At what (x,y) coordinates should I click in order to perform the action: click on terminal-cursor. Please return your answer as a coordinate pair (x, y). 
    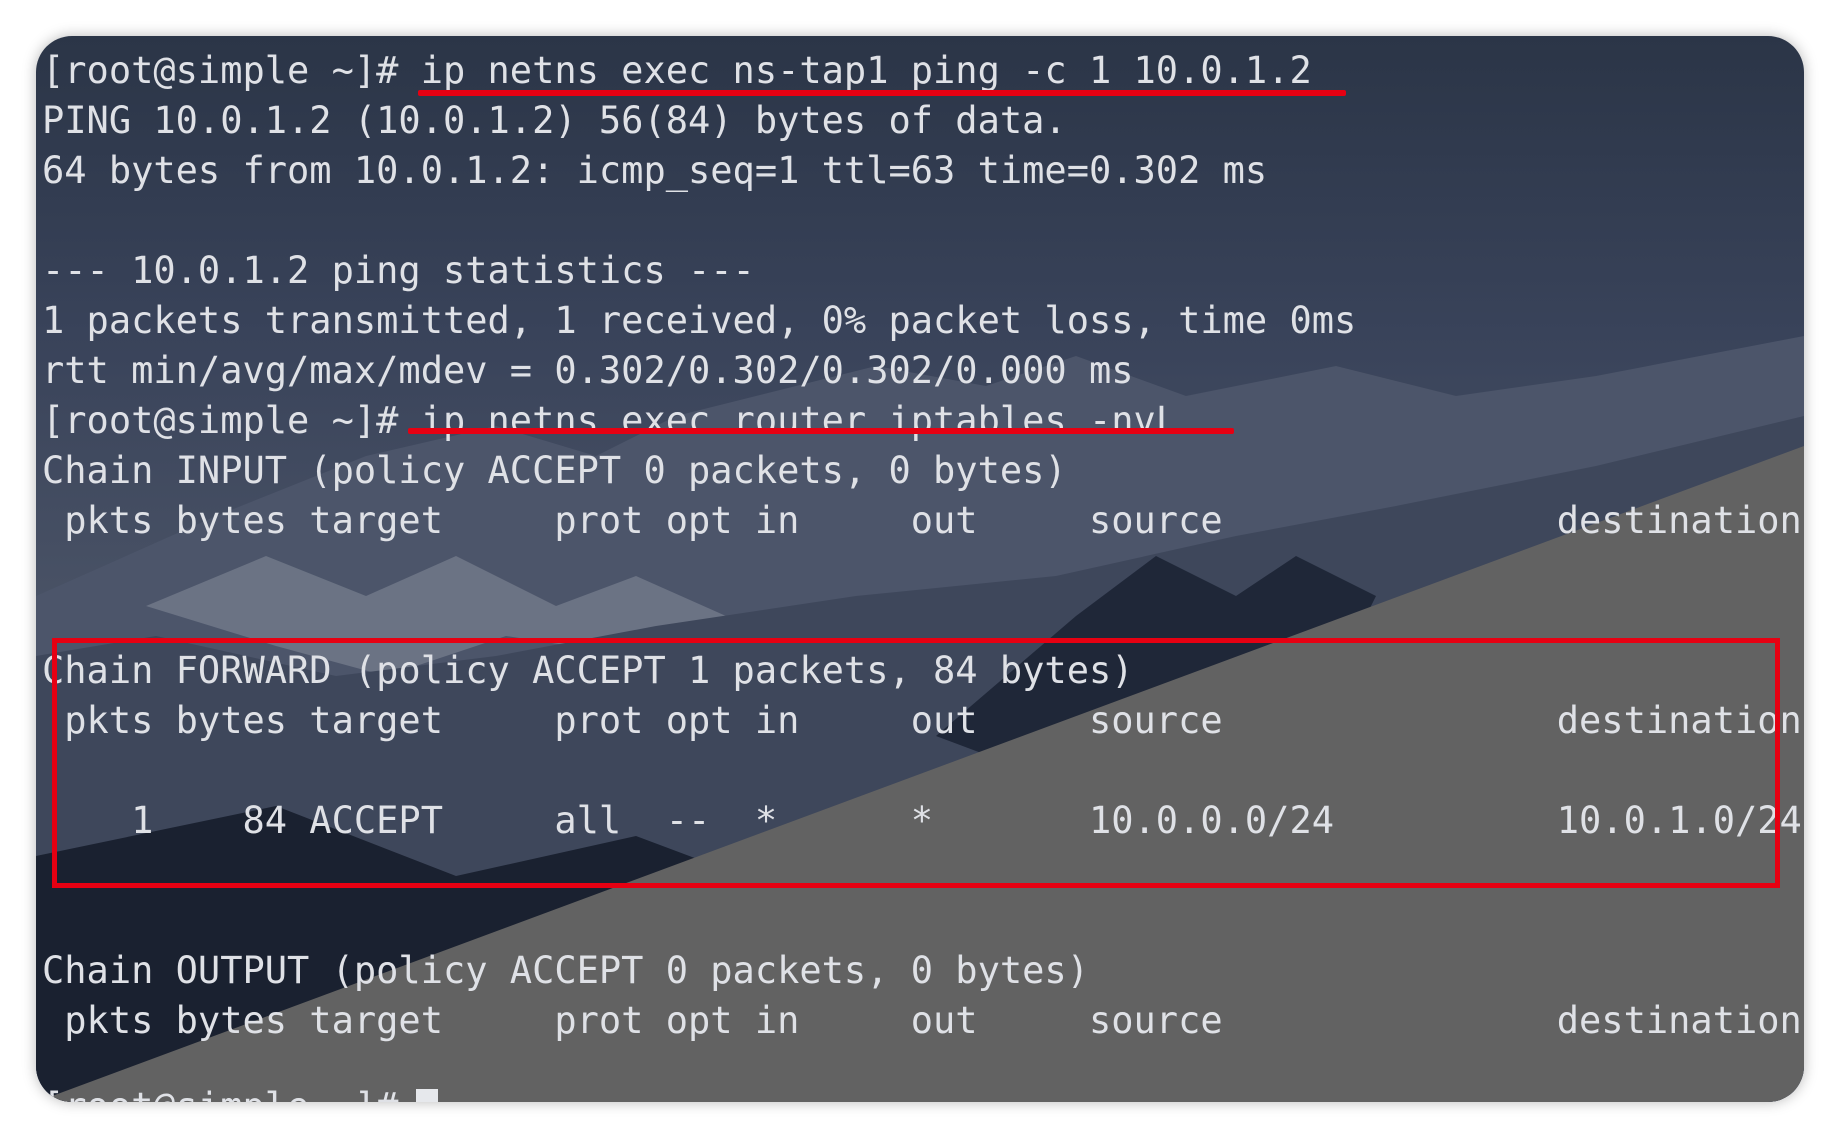
    Looking at the image, I should click on (427, 1095).